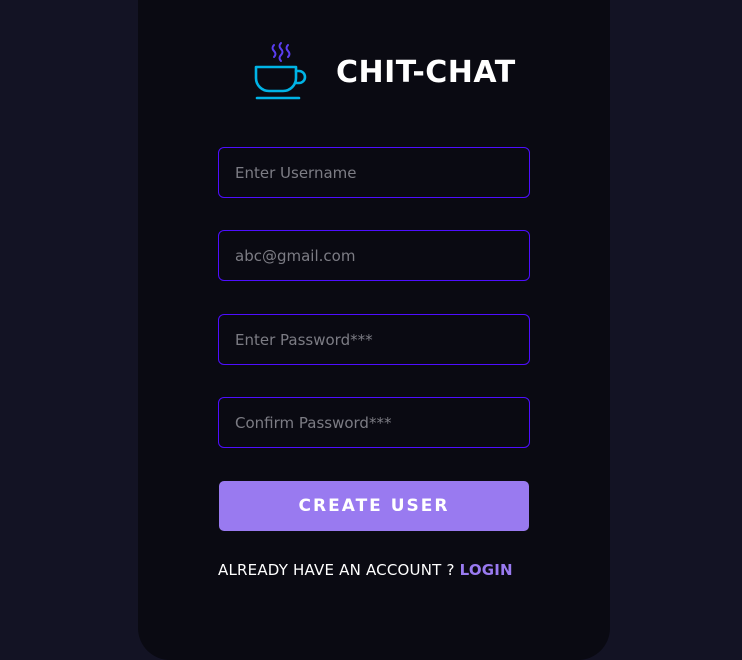  Describe the element at coordinates (374, 255) in the screenshot. I see `email-input` at that location.